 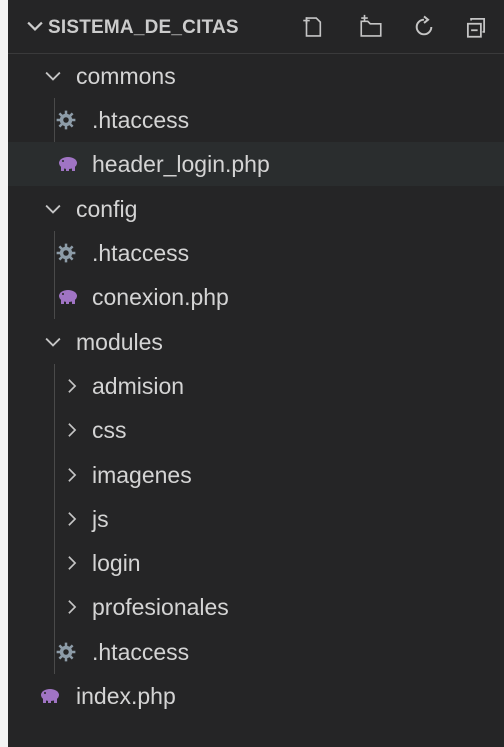 I want to click on tree-item-label: imagenes, so click(x=142, y=475).